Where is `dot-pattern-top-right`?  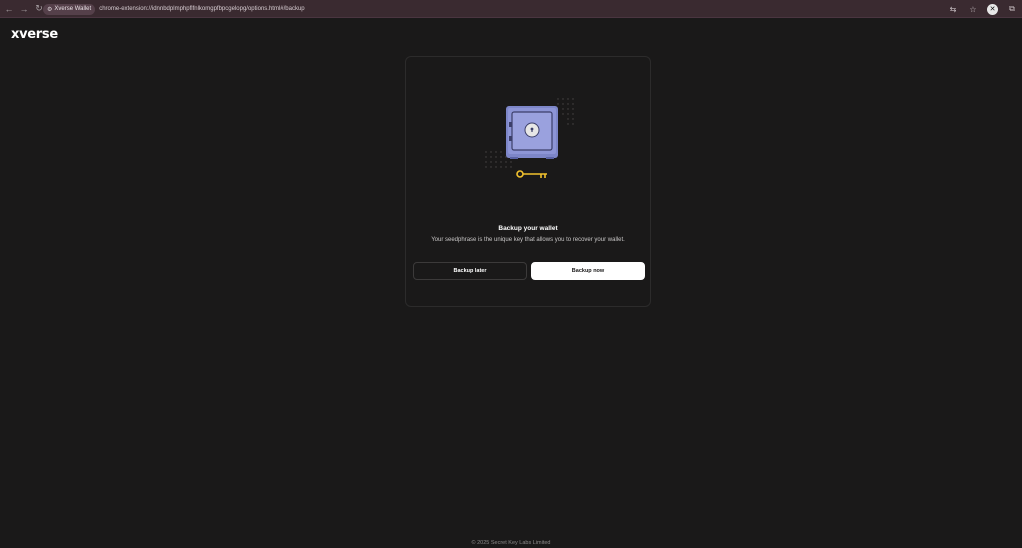
dot-pattern-top-right is located at coordinates (565, 111).